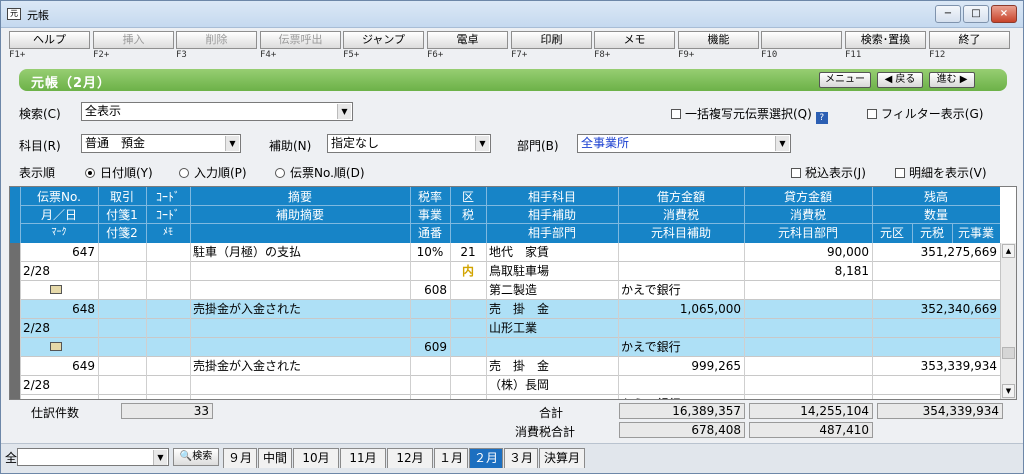 This screenshot has width=1024, height=474. Describe the element at coordinates (316, 458) in the screenshot. I see `tab-month: 10月` at that location.